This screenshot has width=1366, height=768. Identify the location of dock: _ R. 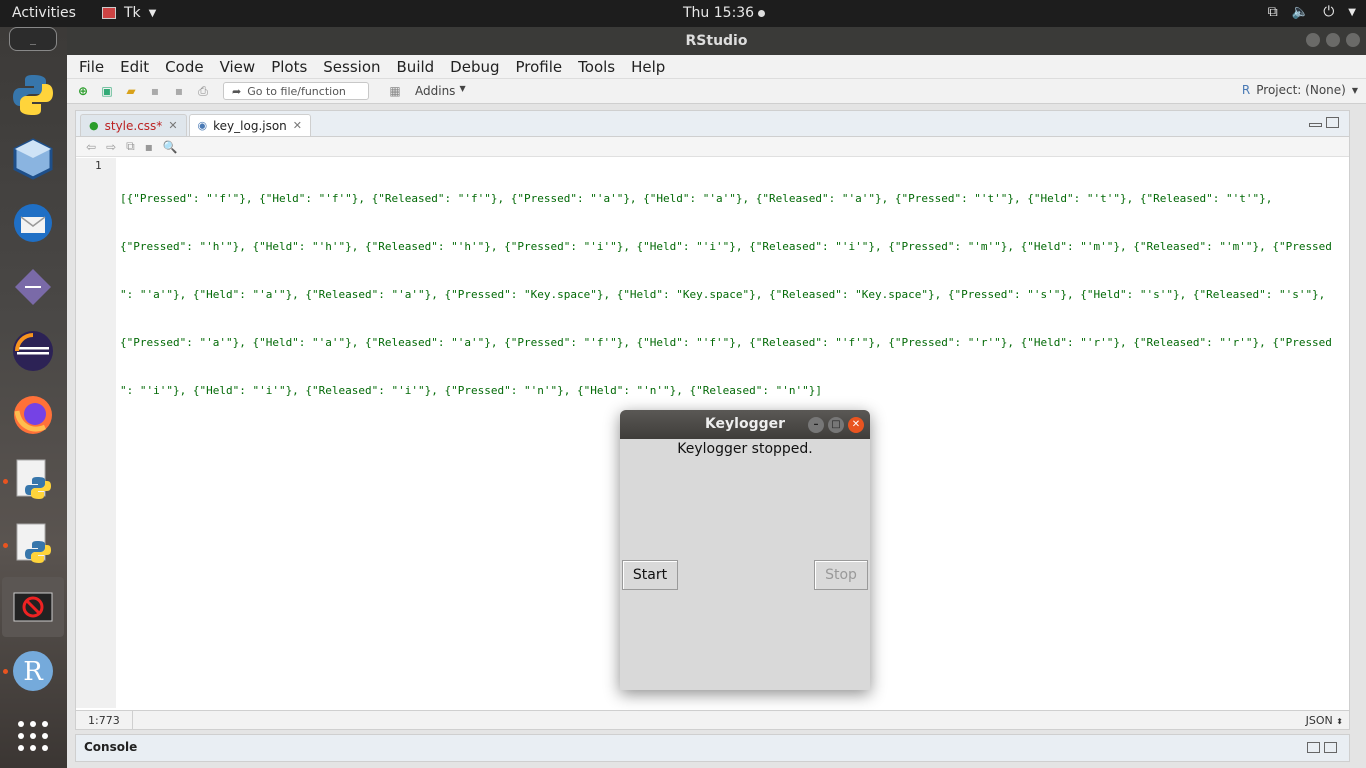
(33, 397).